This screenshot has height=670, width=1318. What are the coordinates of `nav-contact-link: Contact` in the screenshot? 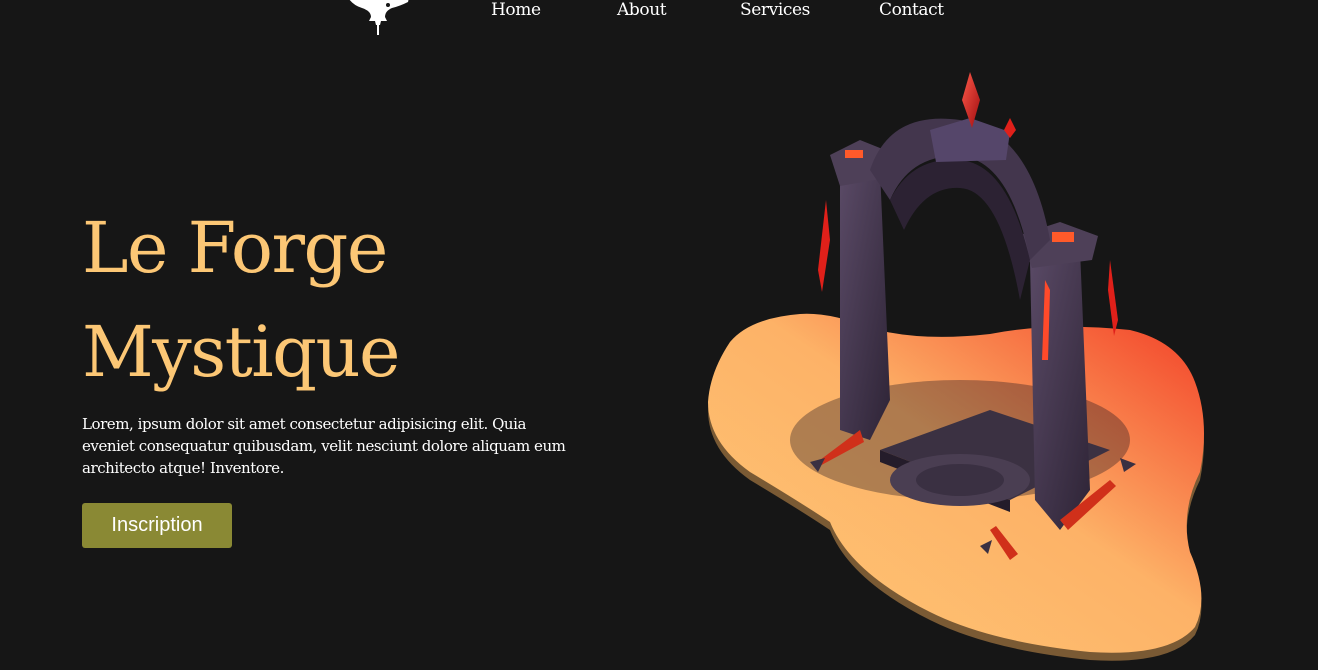 It's located at (911, 10).